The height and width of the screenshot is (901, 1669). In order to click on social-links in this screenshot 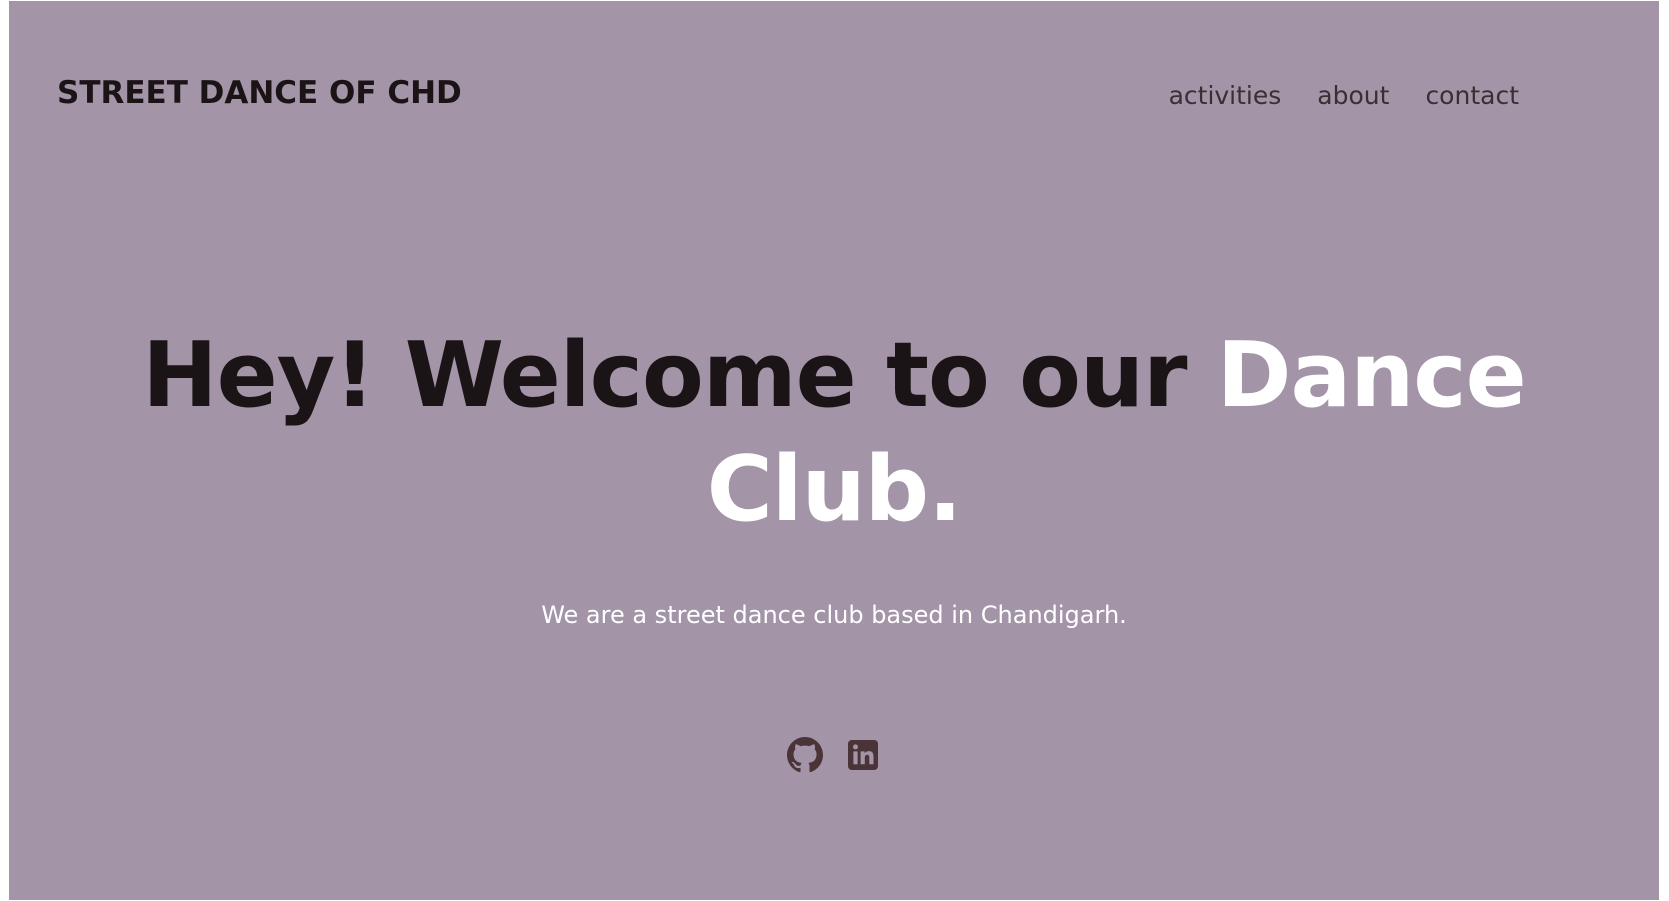, I will do `click(834, 755)`.